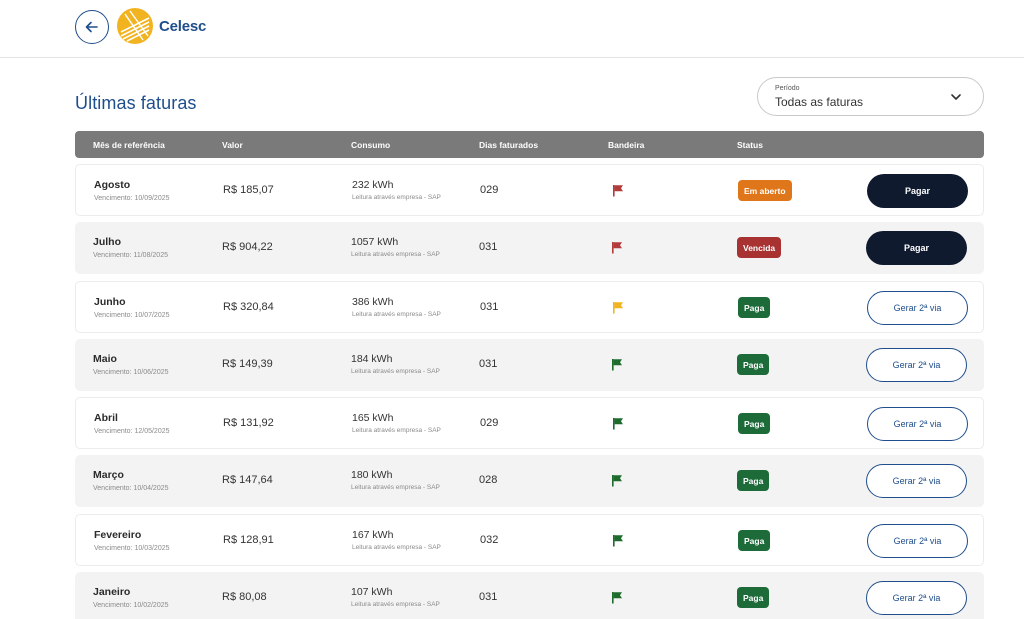 This screenshot has height=619, width=1024. I want to click on row-due-date: Vencimento: 10/09/2025, so click(132, 198).